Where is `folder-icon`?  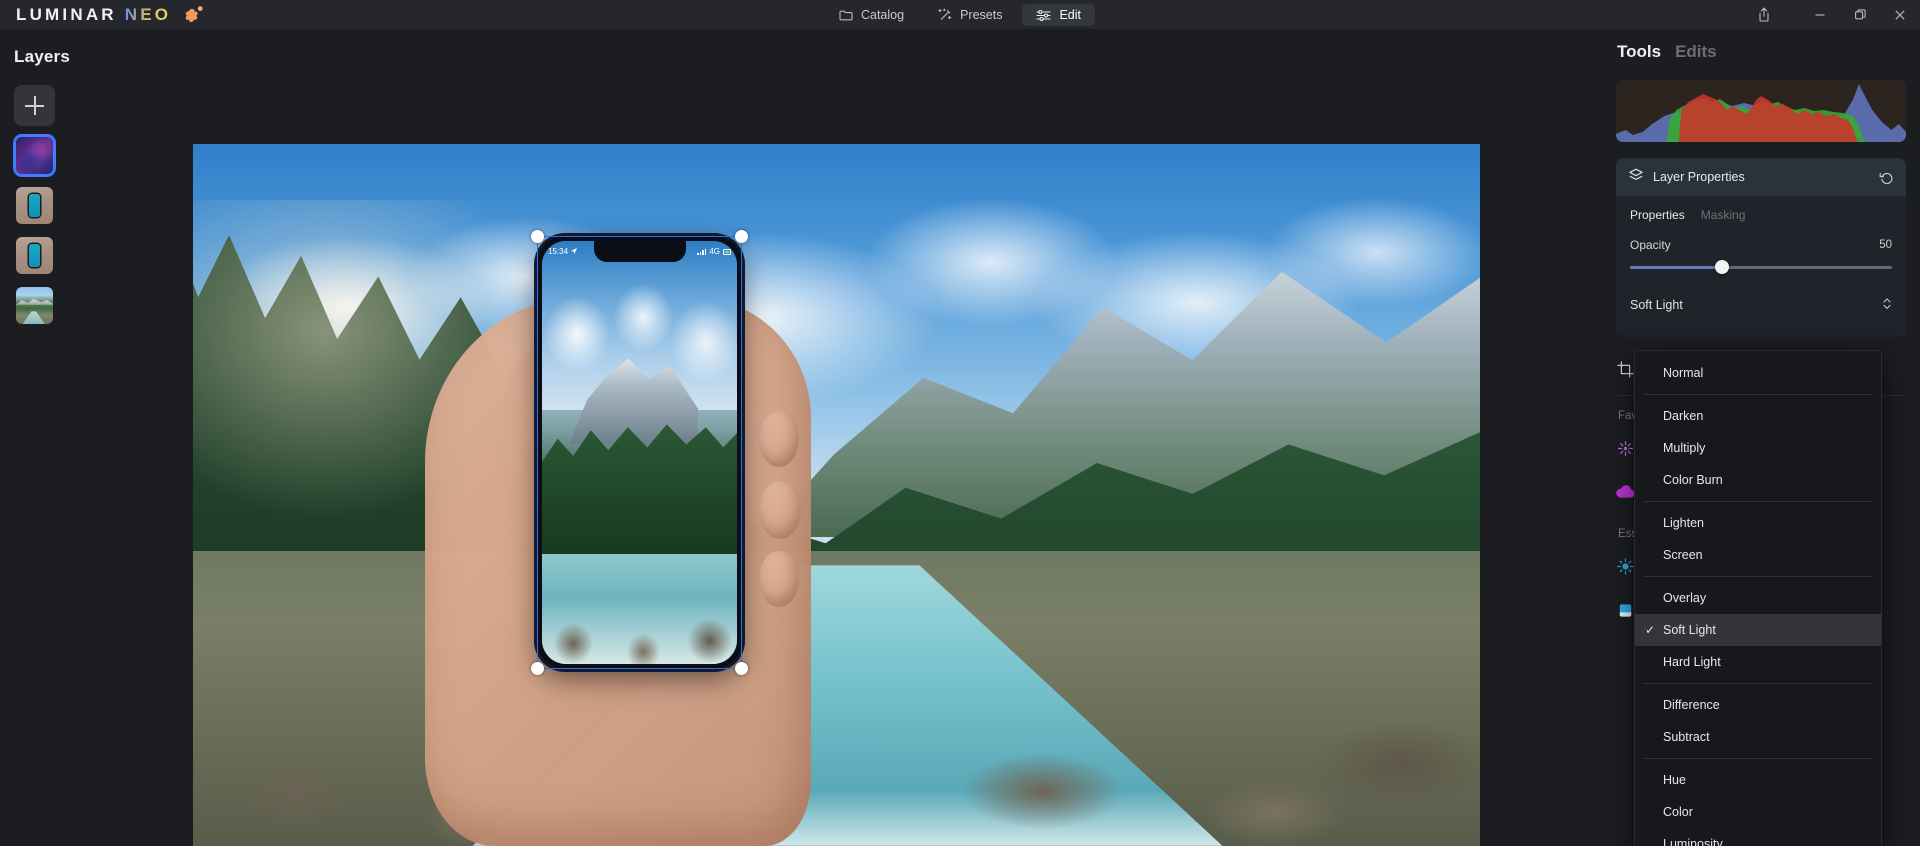
folder-icon is located at coordinates (846, 15).